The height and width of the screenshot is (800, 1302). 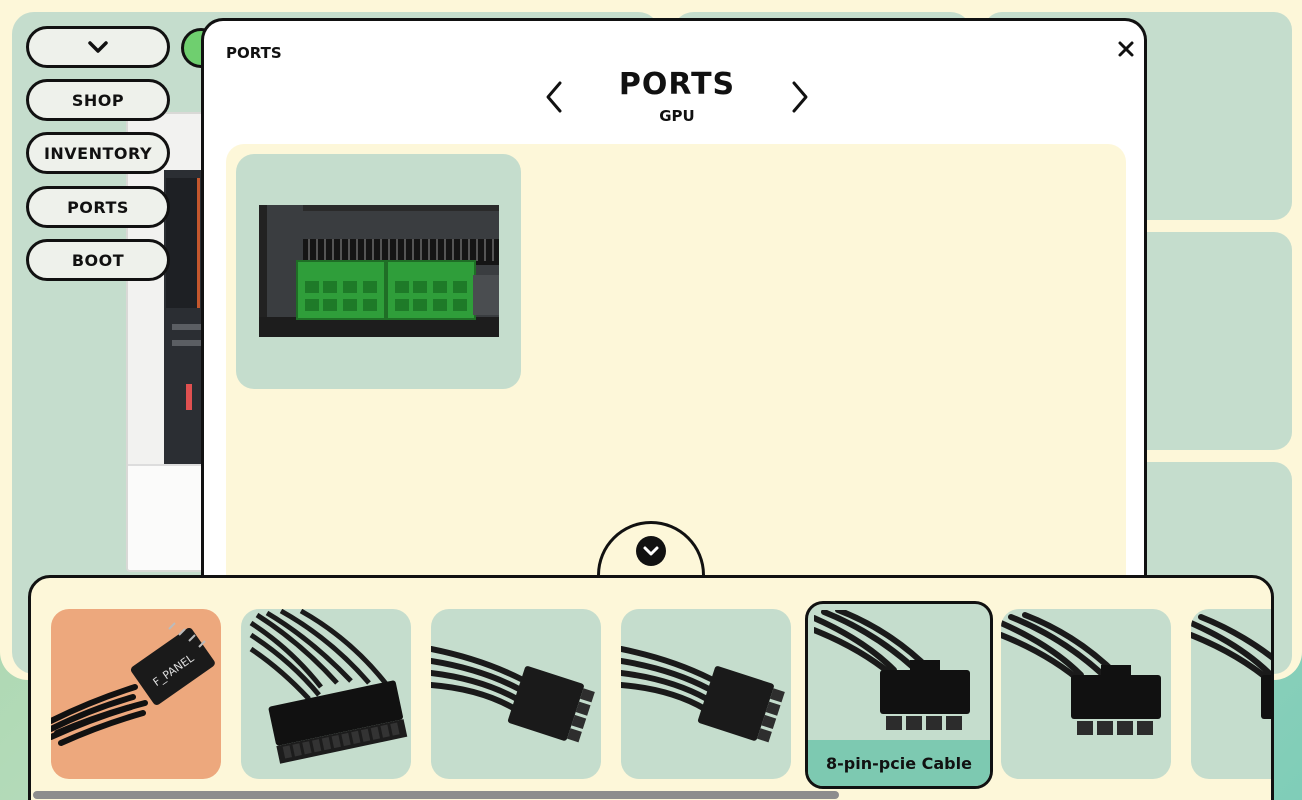 What do you see at coordinates (98, 100) in the screenshot?
I see `shop-button: SHOP` at bounding box center [98, 100].